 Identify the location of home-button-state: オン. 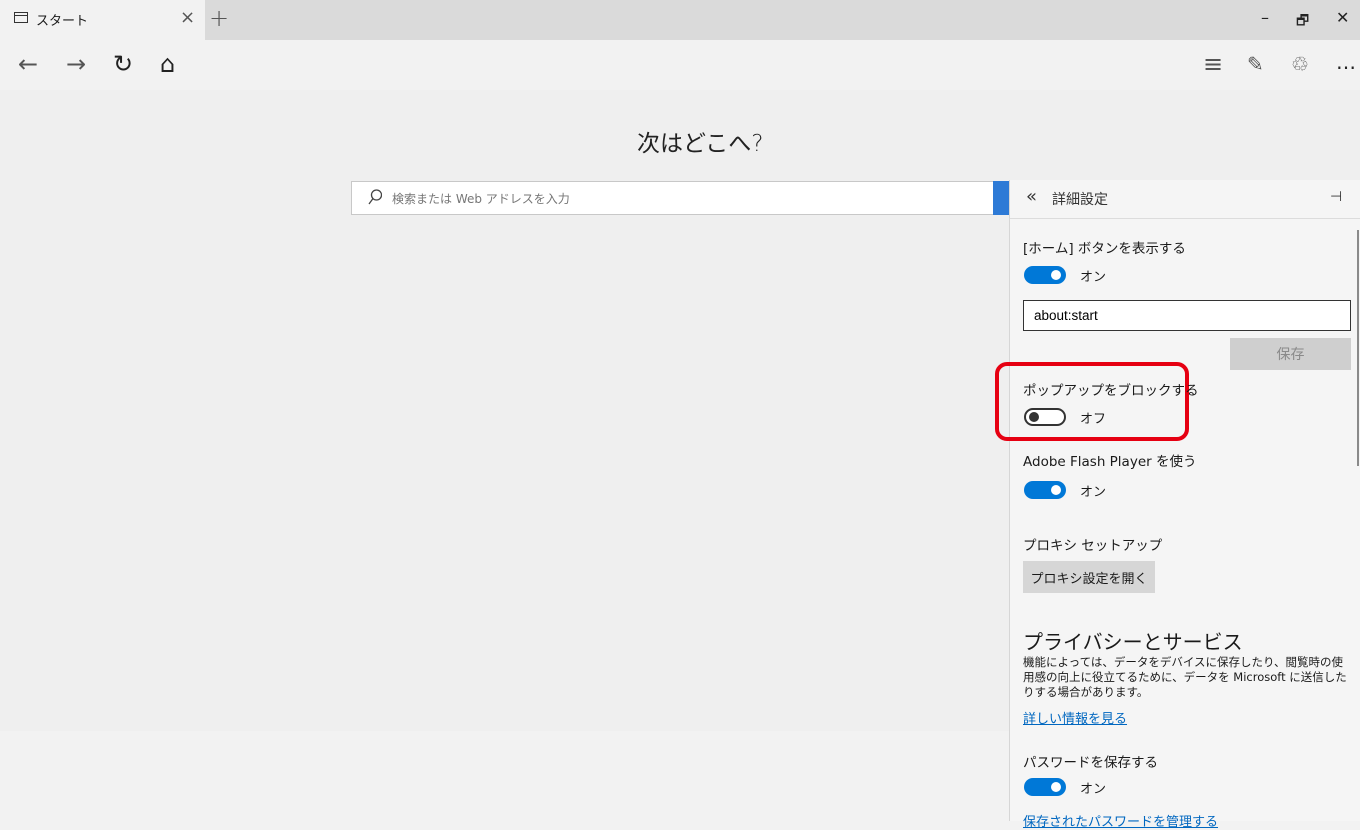
(1093, 277).